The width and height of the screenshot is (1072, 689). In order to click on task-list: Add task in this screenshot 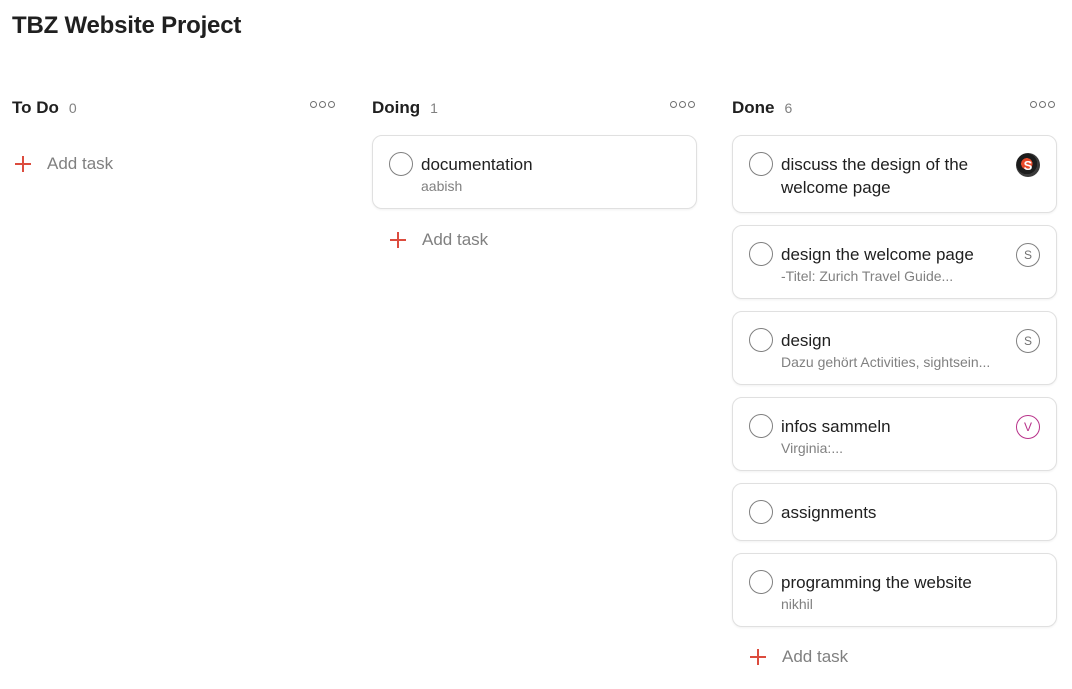, I will do `click(174, 164)`.